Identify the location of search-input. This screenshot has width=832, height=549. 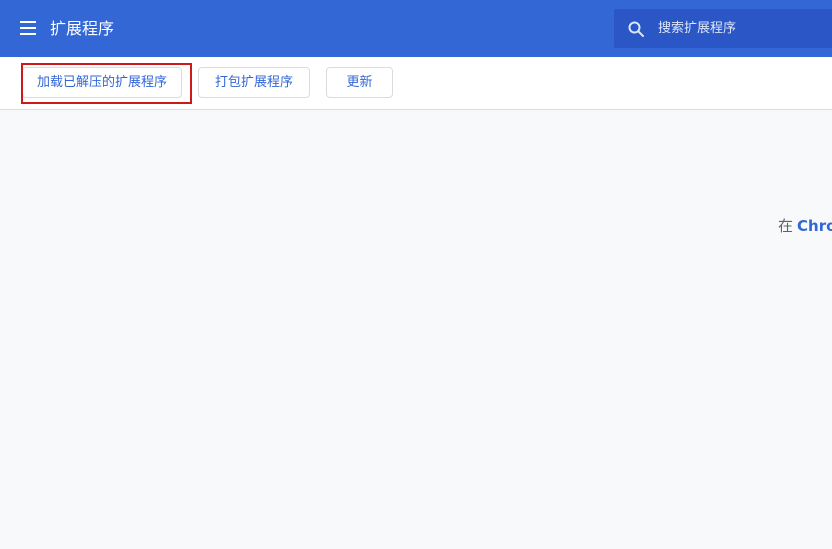
(743, 28).